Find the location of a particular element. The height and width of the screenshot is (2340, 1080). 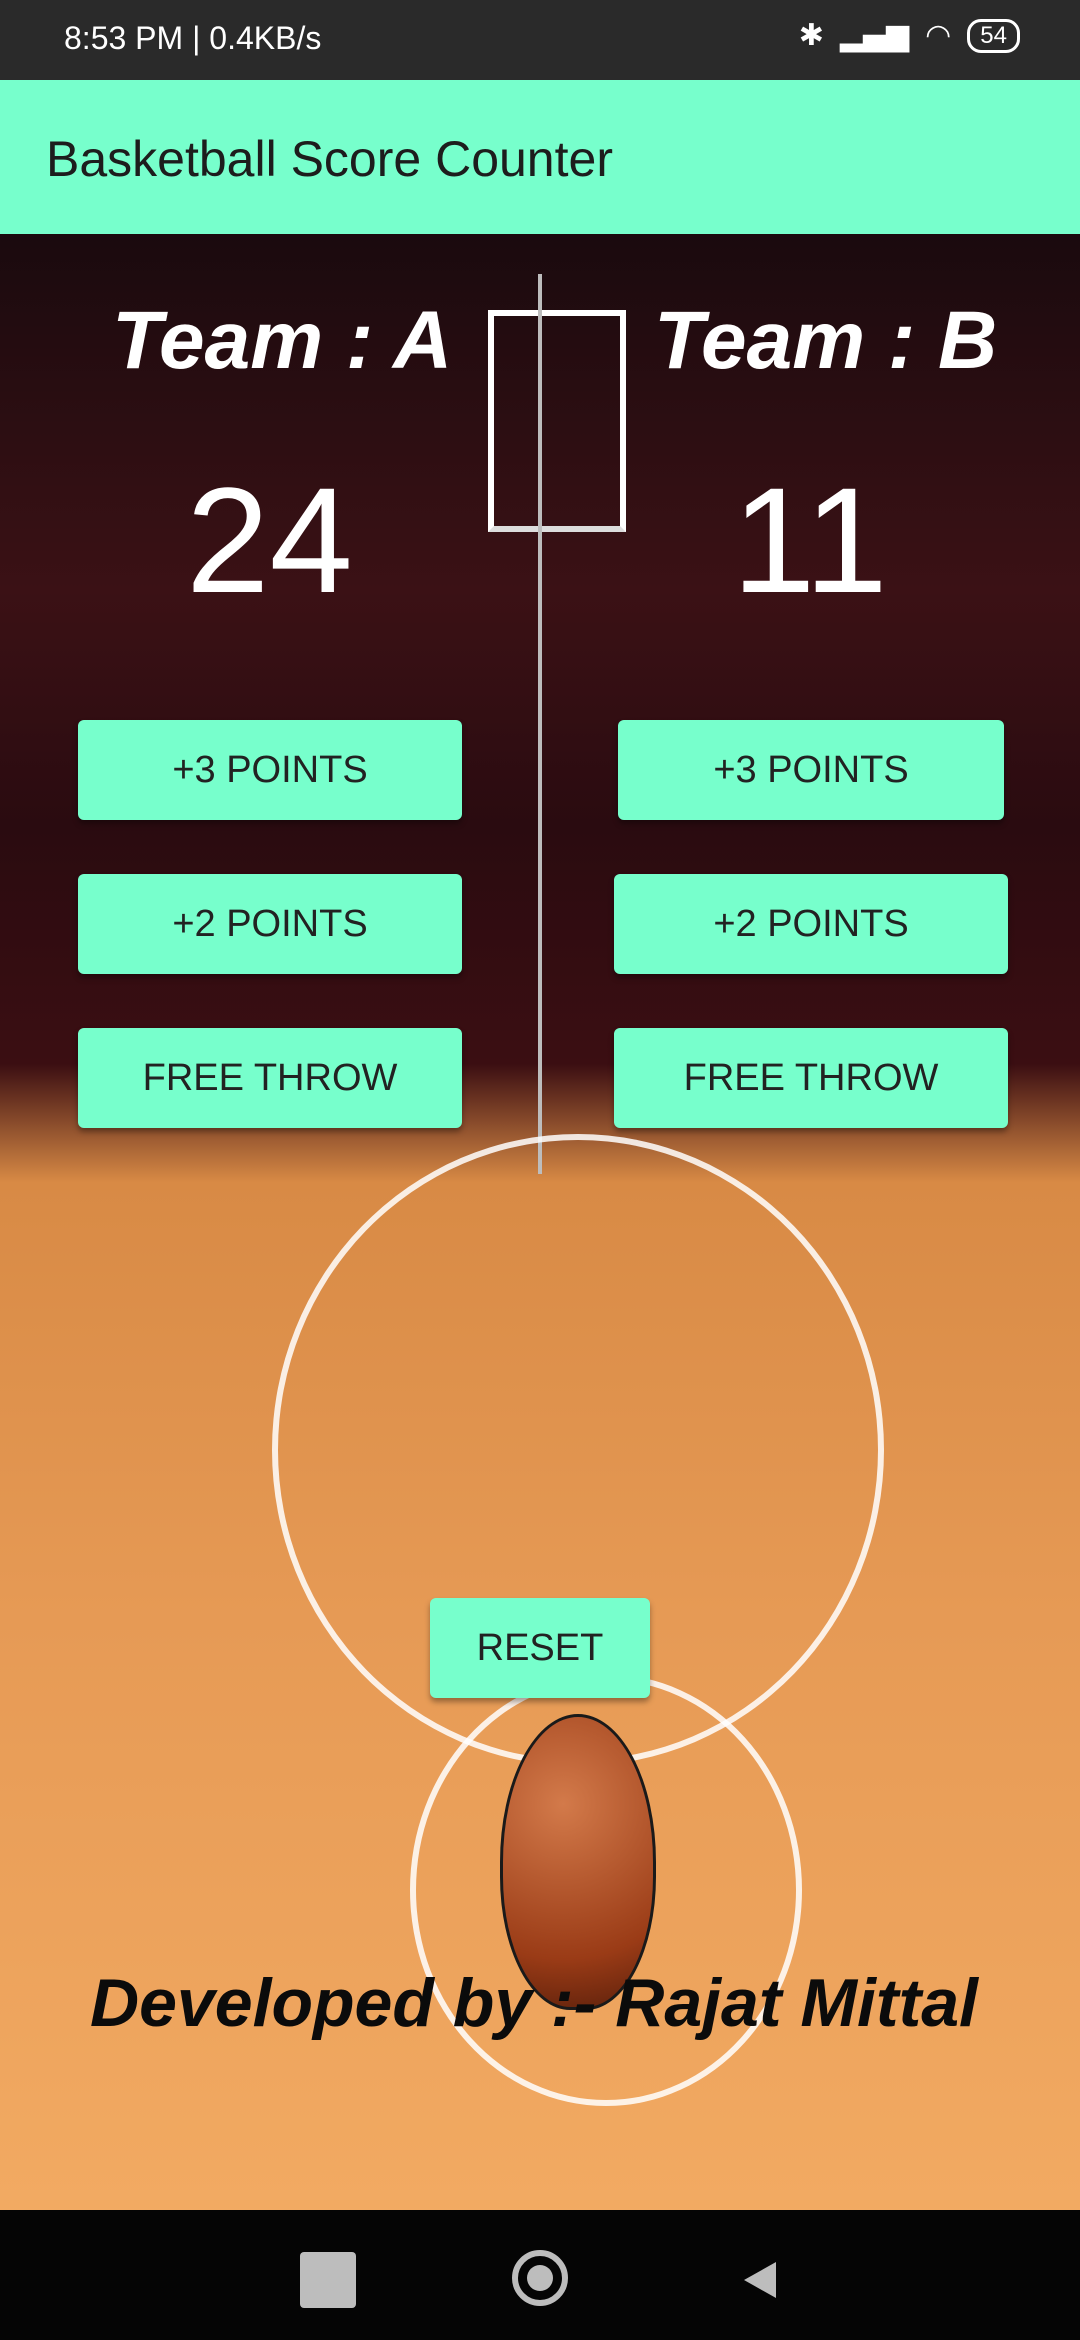

wifi-icon: ◠ is located at coordinates (938, 35).